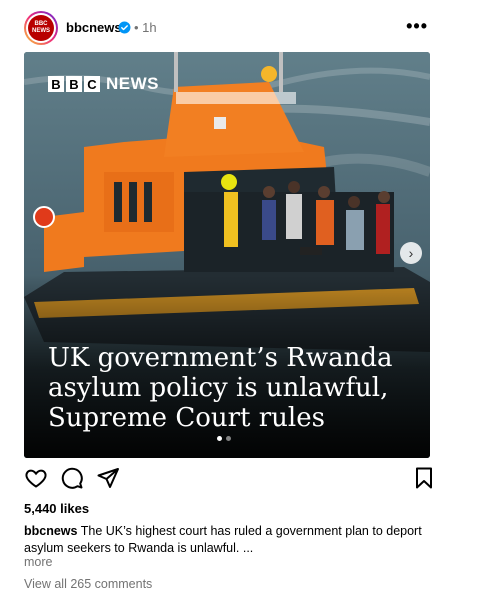  What do you see at coordinates (38, 562) in the screenshot?
I see `more-link: more` at bounding box center [38, 562].